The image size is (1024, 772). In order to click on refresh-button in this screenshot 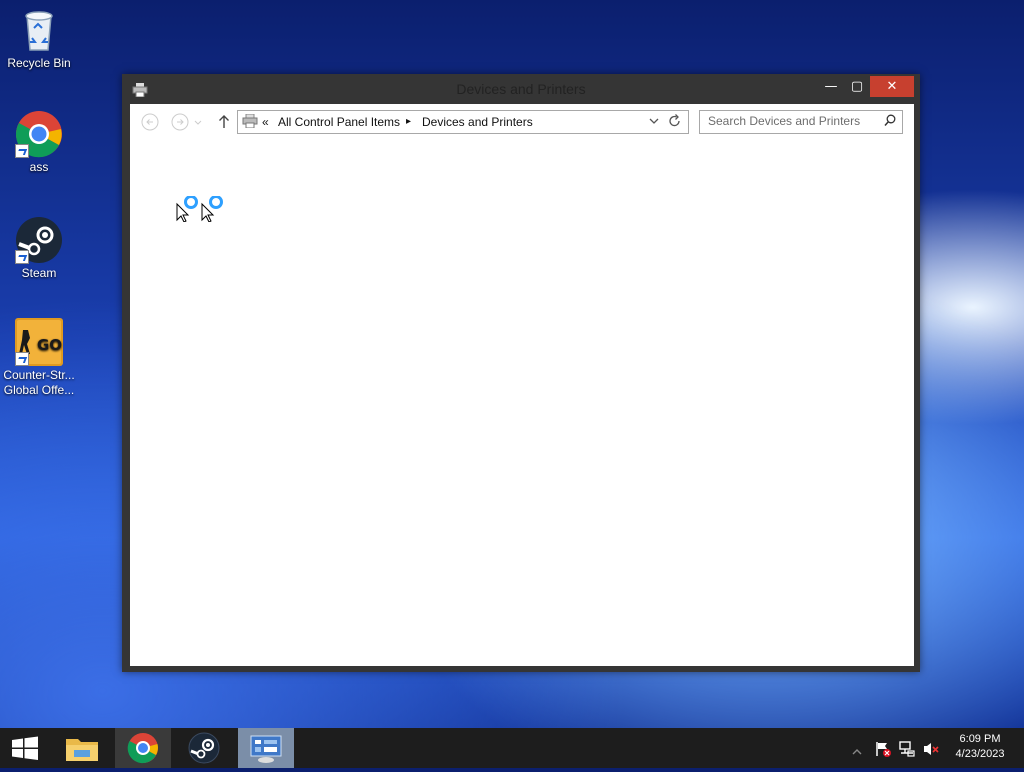, I will do `click(675, 122)`.